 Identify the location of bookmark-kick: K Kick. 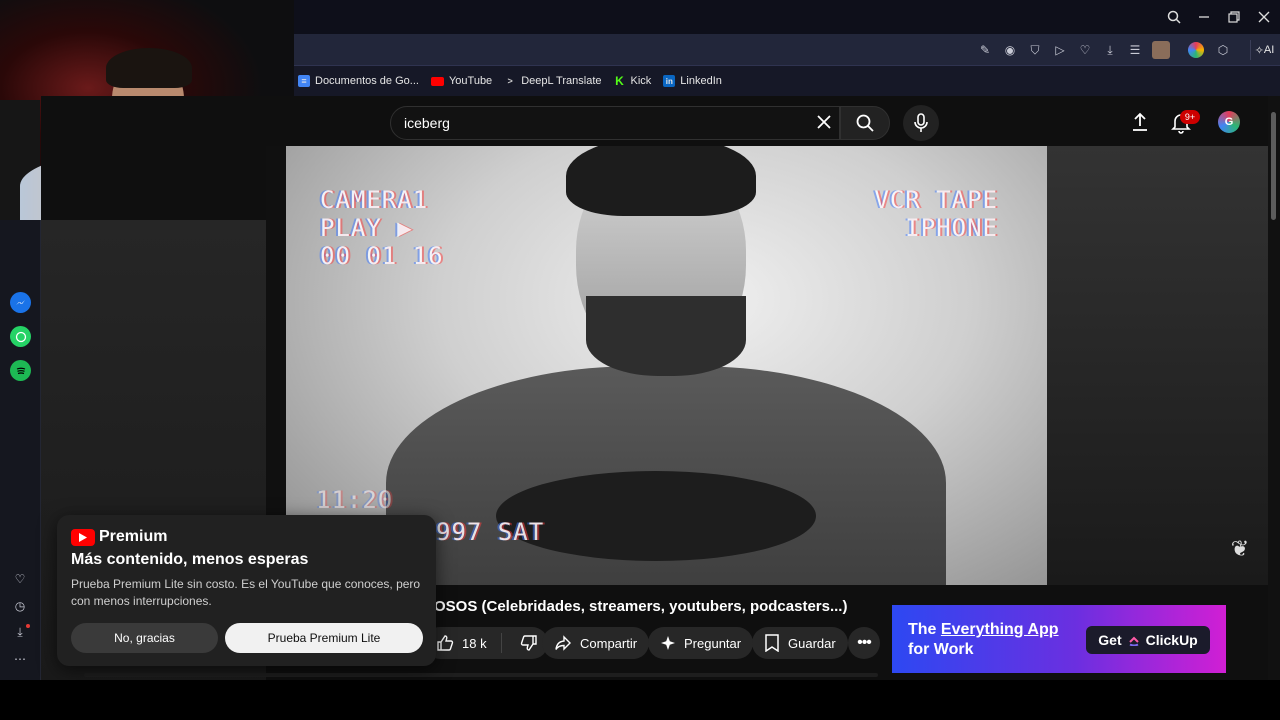
(633, 81).